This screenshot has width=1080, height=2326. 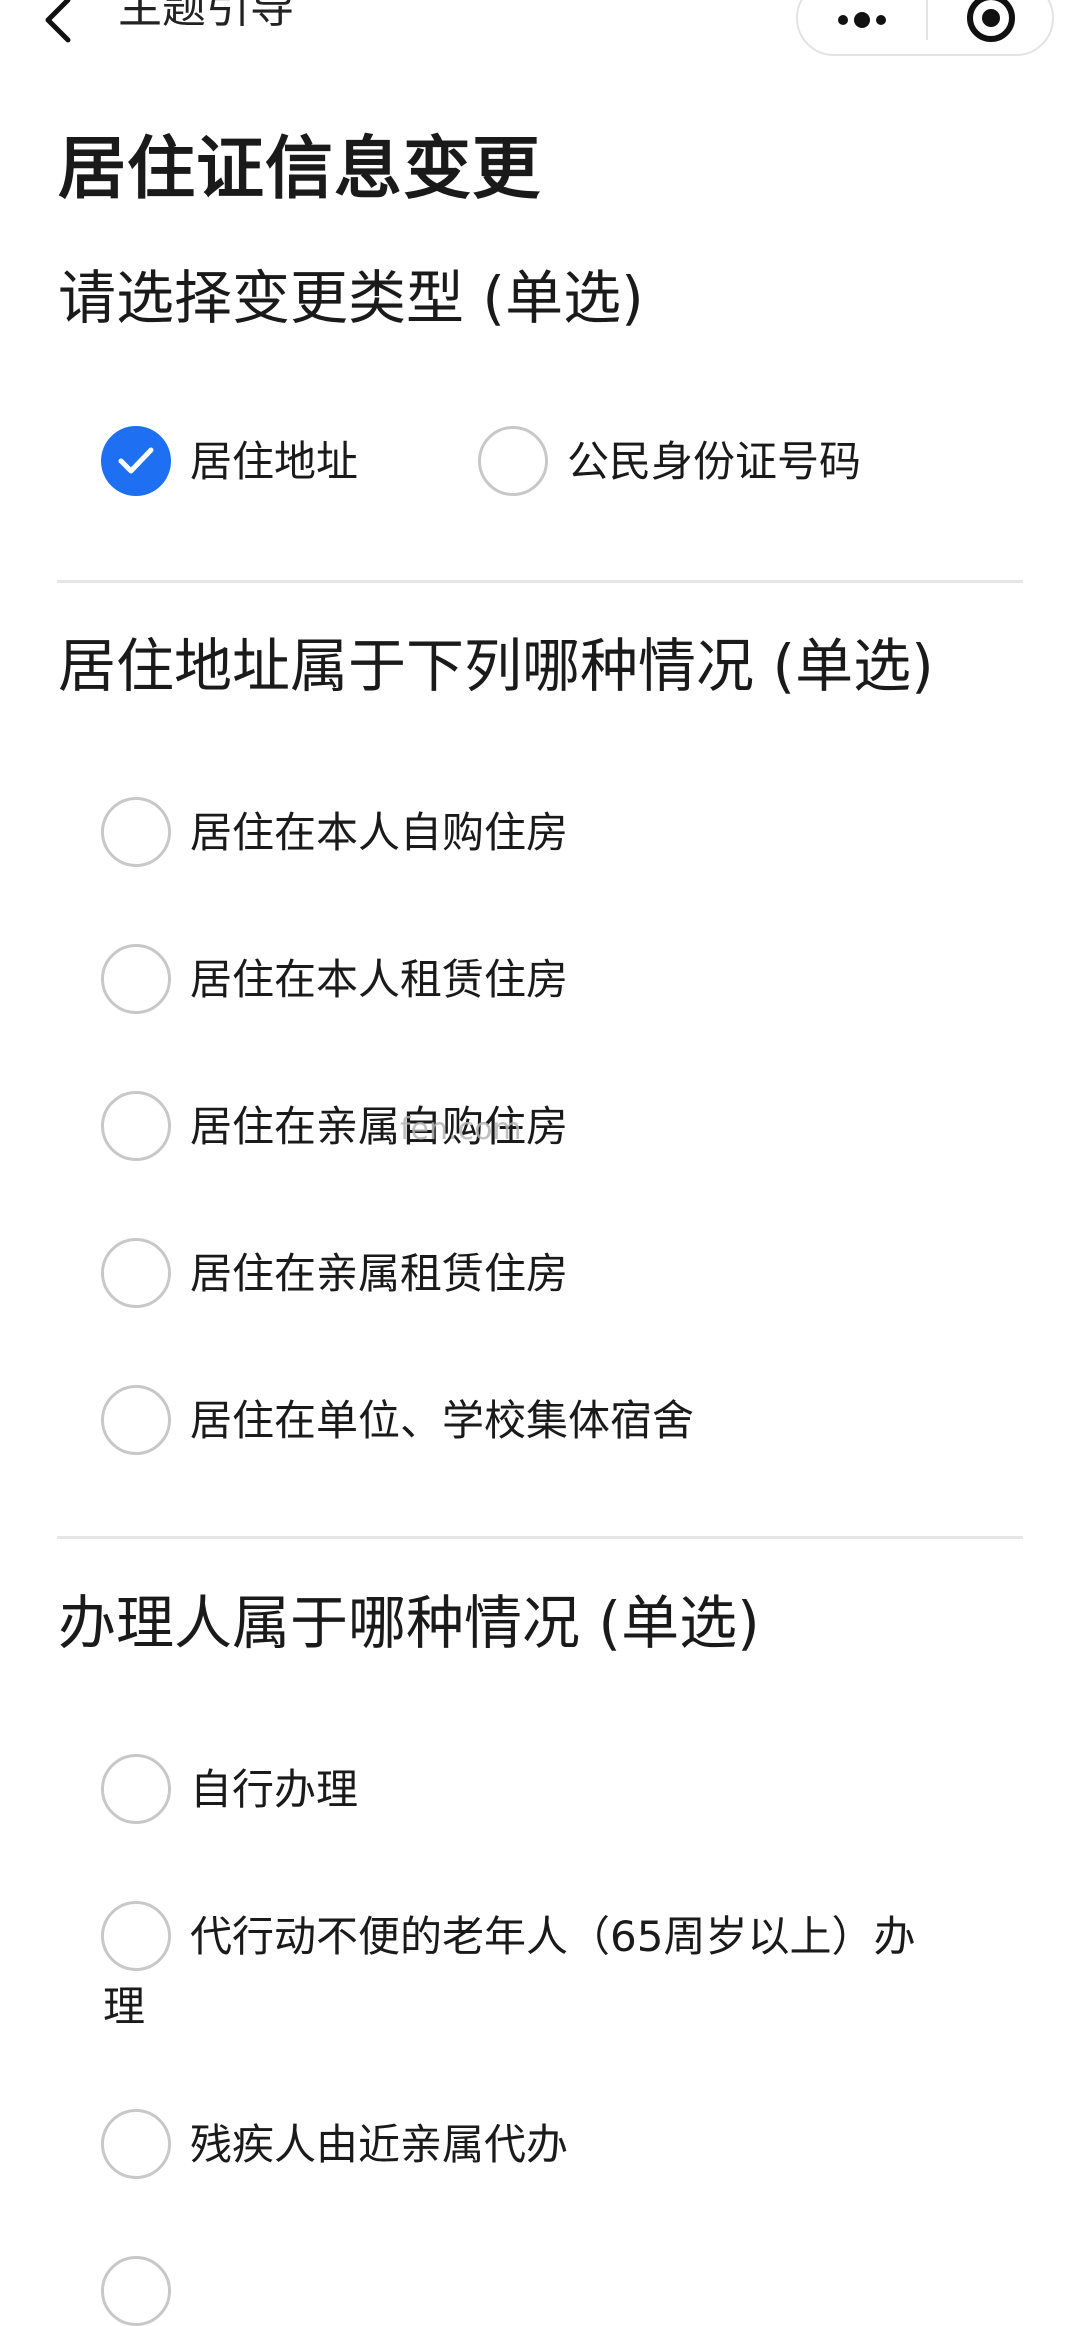 What do you see at coordinates (58, 21) in the screenshot?
I see `chevron-left-icon` at bounding box center [58, 21].